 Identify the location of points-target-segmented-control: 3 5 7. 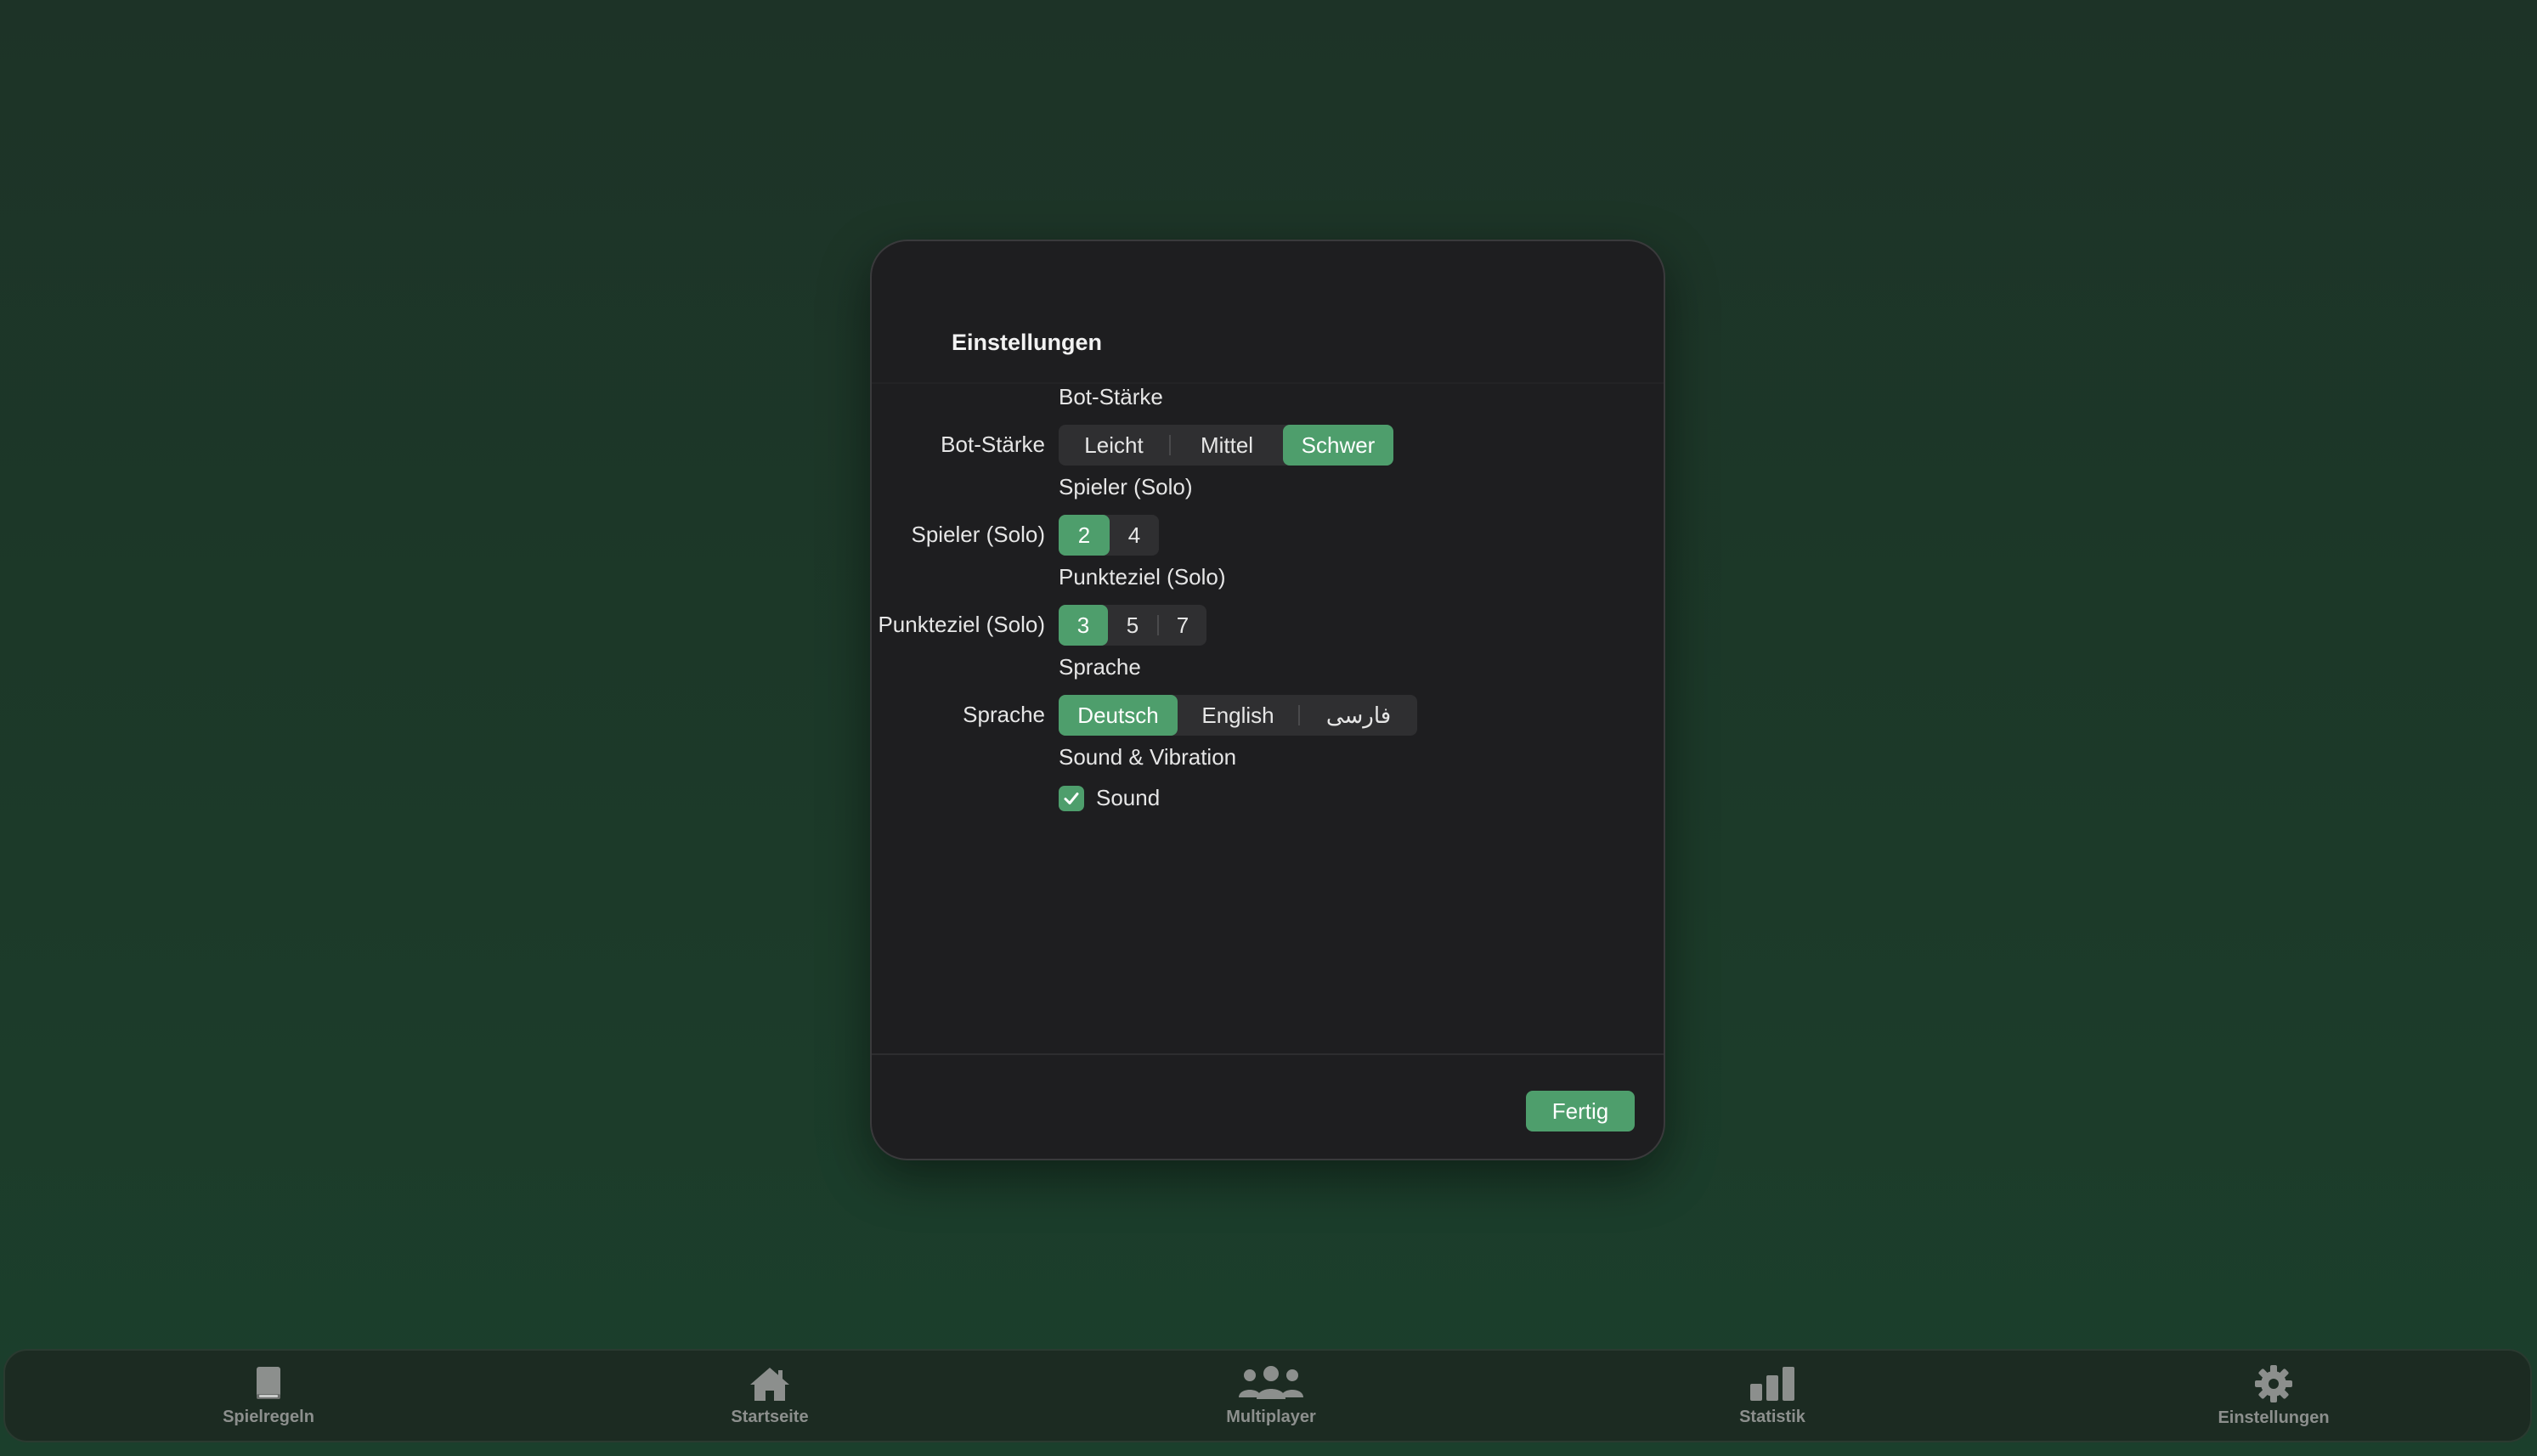
(1132, 625).